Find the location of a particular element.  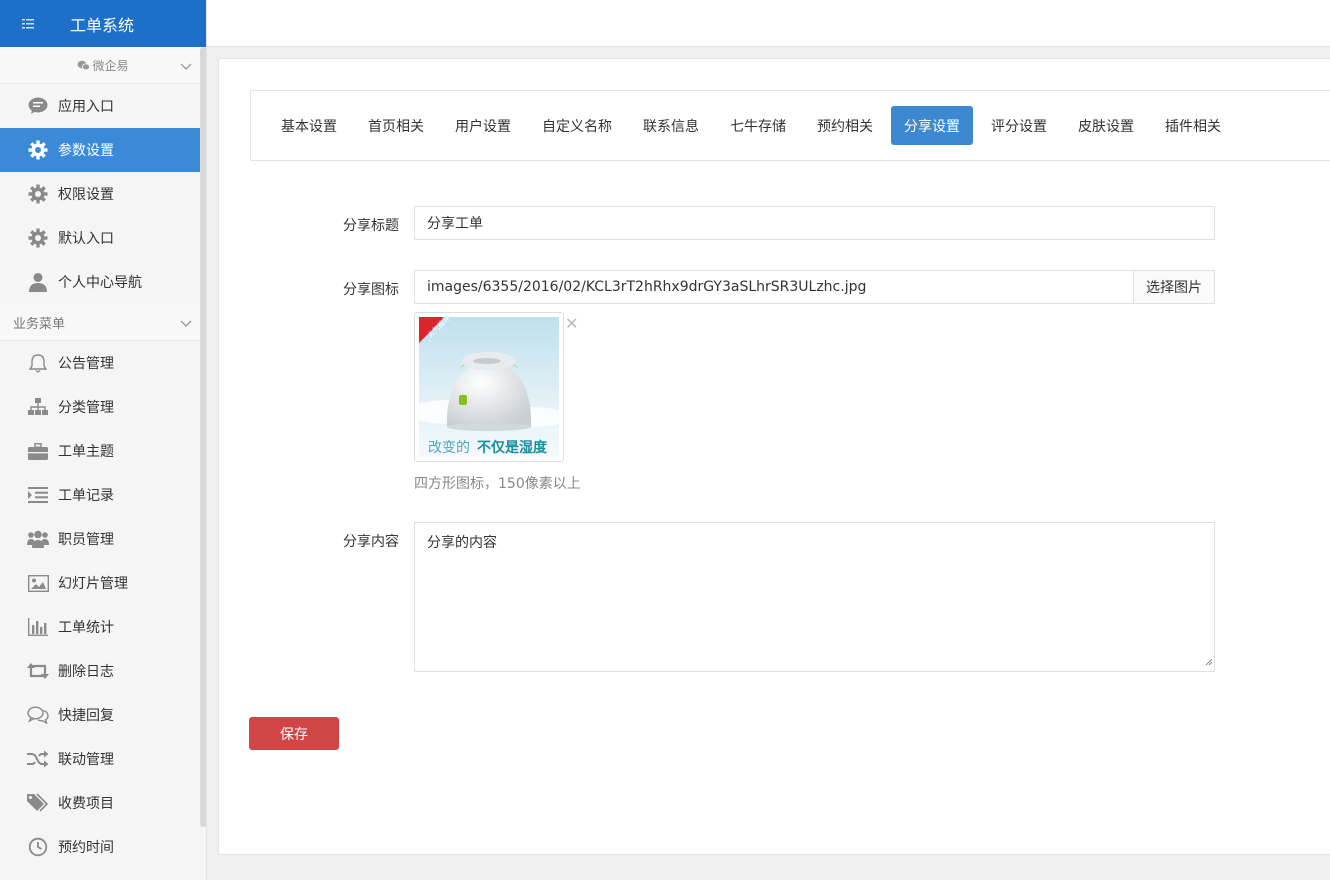

briefcase-icon is located at coordinates (38, 451).